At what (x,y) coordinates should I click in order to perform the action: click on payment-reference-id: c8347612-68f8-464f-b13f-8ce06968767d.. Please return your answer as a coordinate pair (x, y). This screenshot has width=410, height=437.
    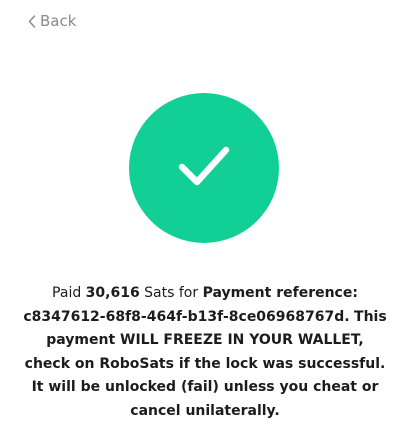
    Looking at the image, I should click on (186, 316).